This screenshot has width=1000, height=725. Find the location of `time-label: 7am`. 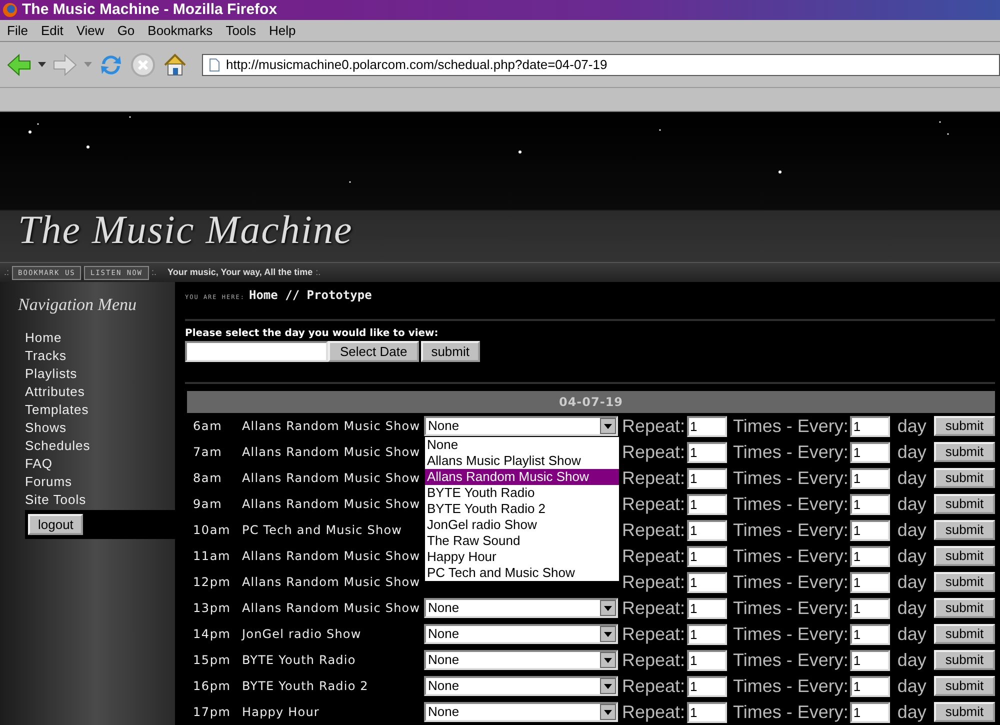

time-label: 7am is located at coordinates (208, 452).